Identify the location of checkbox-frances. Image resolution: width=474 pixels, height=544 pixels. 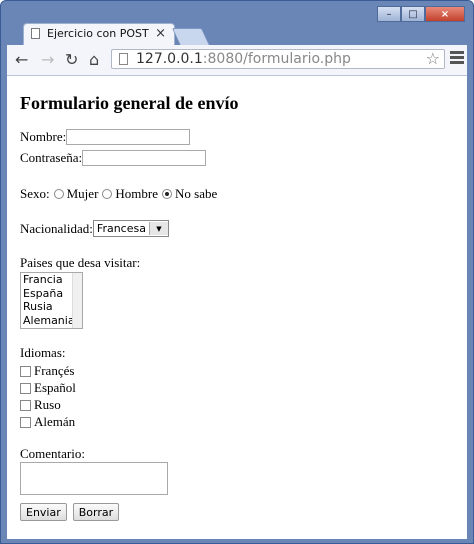
(25, 371).